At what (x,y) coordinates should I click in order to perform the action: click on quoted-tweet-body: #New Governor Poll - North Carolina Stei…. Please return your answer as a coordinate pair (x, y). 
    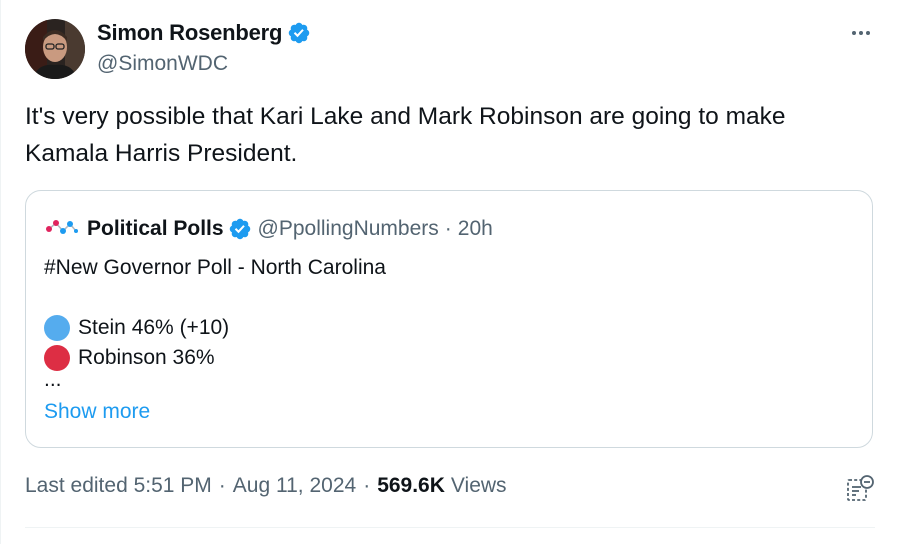
    Looking at the image, I should click on (215, 323).